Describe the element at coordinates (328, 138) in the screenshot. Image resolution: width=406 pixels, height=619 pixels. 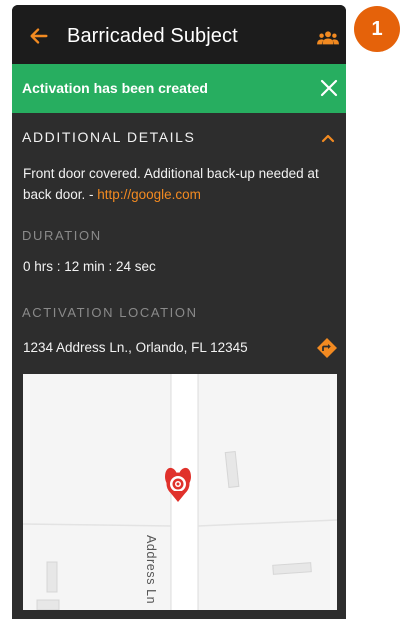
I see `chevron-up-icon` at that location.